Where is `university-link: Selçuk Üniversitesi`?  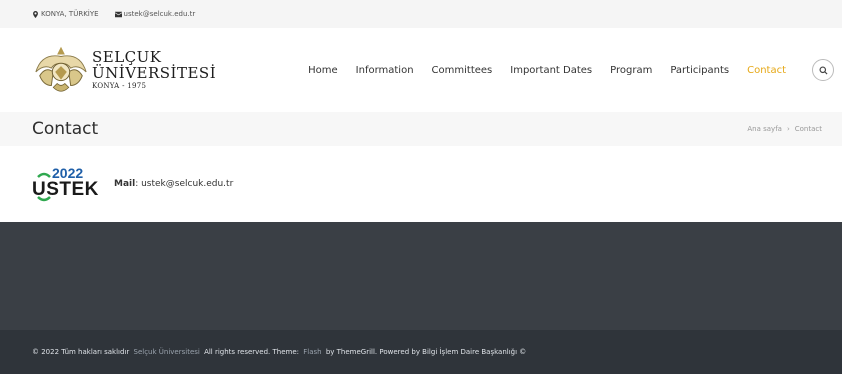
university-link: Selçuk Üniversitesi is located at coordinates (167, 352).